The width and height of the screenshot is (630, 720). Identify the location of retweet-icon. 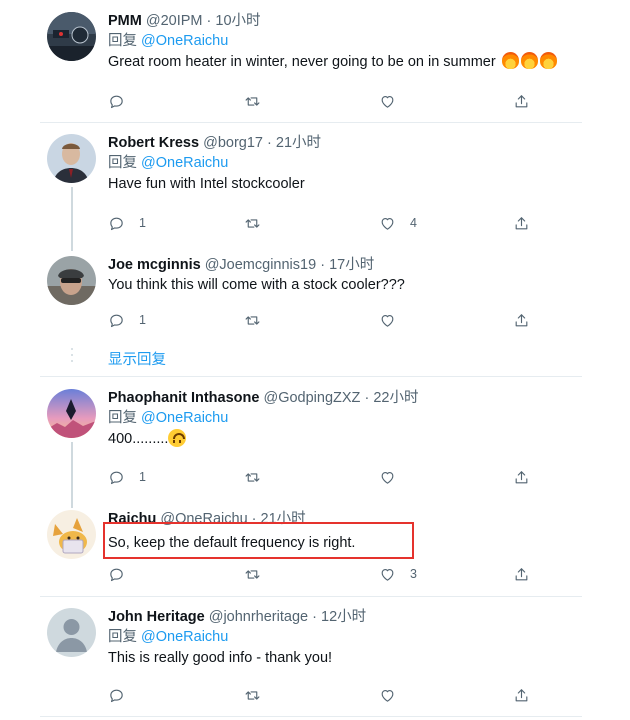
(252, 695).